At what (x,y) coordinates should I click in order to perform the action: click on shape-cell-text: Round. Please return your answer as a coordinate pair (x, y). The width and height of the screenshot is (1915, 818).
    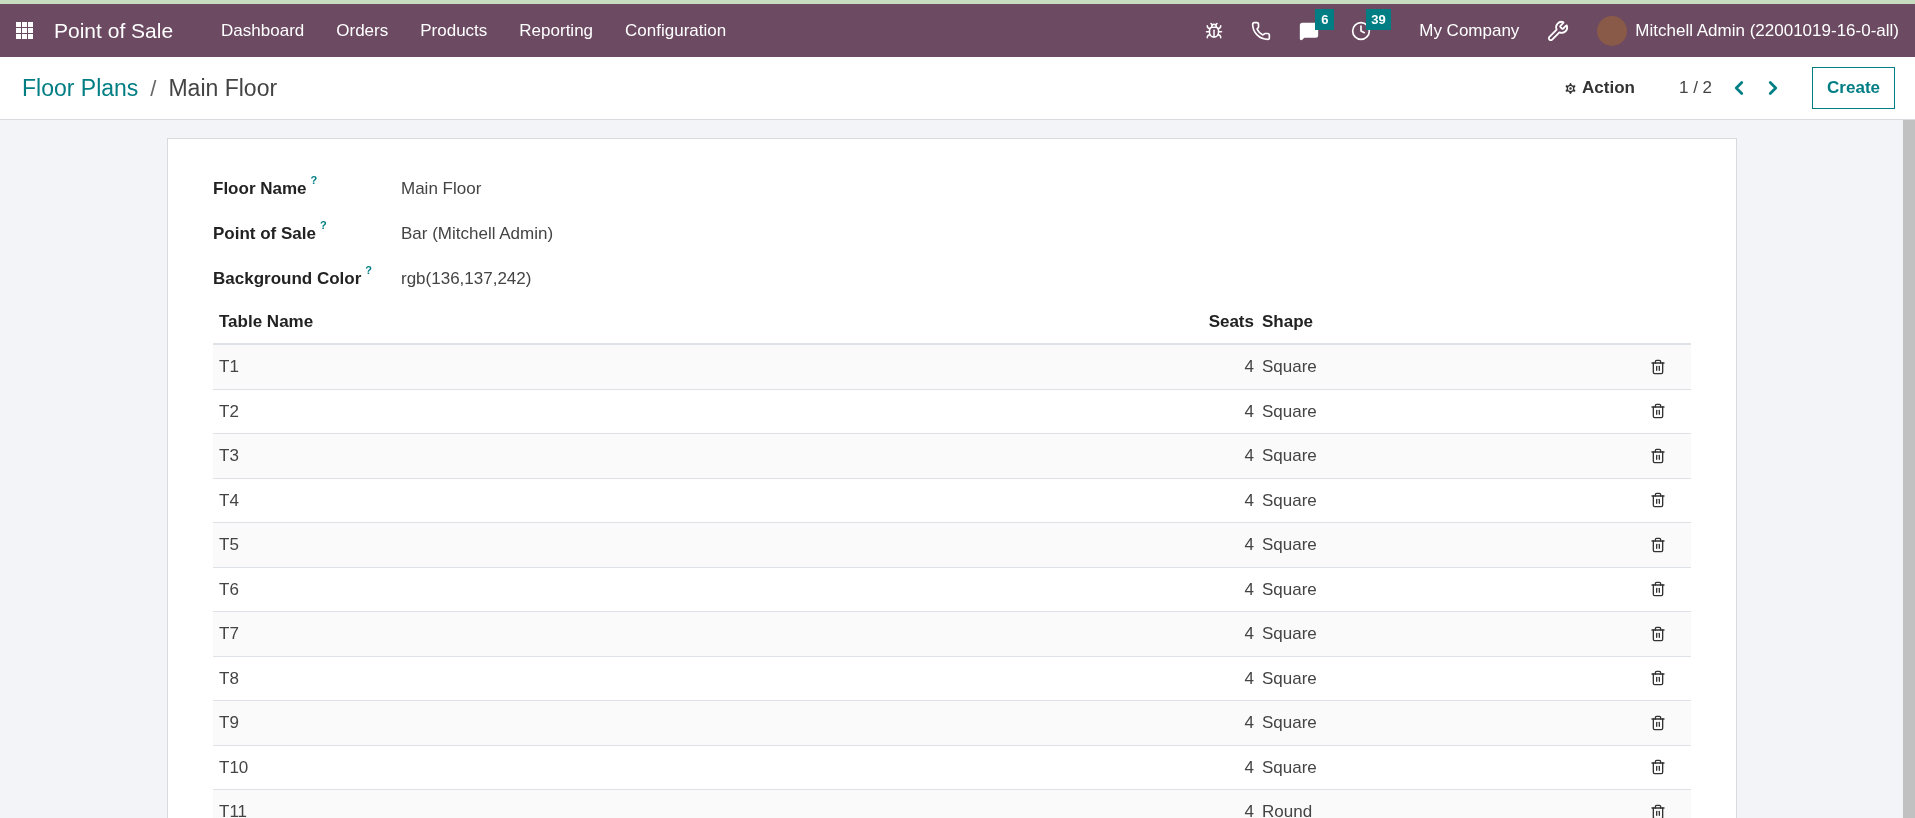
    Looking at the image, I should click on (1287, 809).